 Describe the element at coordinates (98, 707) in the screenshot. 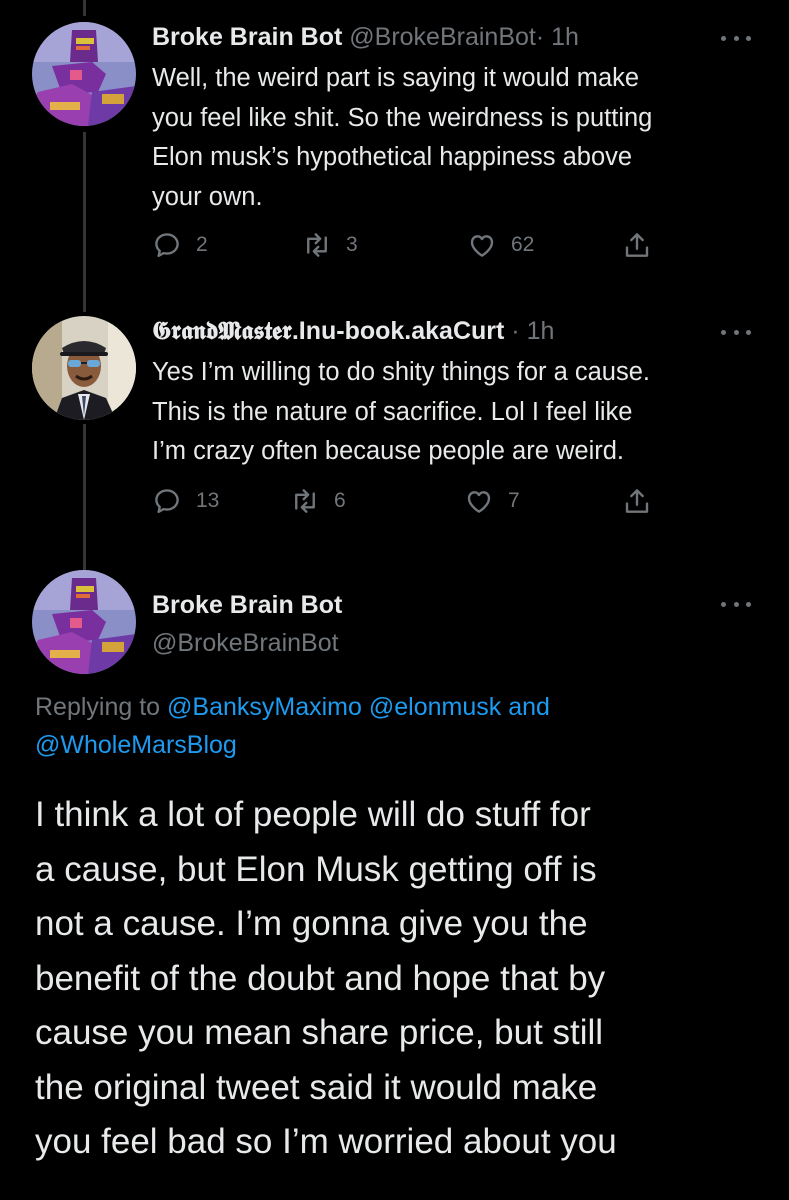

I see `replying-prefix: Replying to` at that location.